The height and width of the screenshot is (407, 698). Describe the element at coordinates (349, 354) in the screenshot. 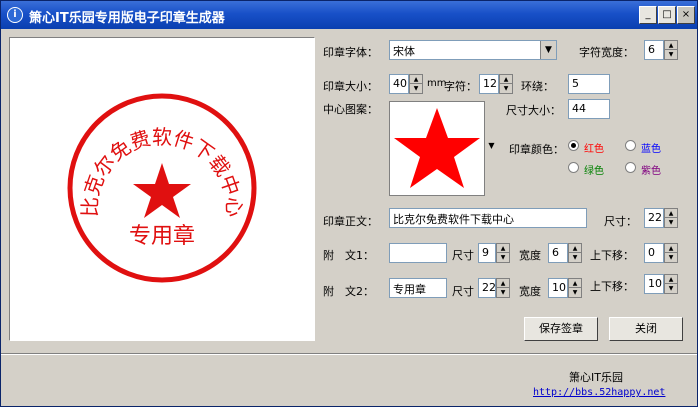

I see `footer-divider` at that location.